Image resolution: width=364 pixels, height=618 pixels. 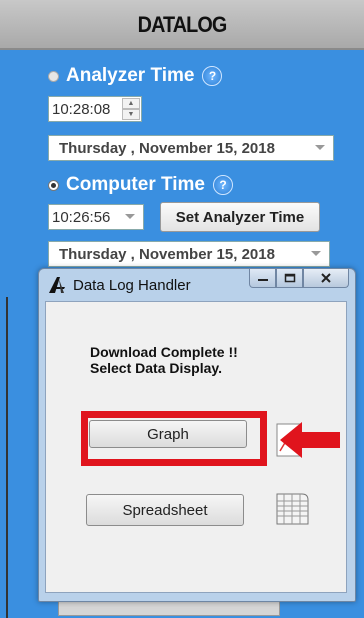 What do you see at coordinates (131, 103) in the screenshot?
I see `spin-up-icon: ▲` at bounding box center [131, 103].